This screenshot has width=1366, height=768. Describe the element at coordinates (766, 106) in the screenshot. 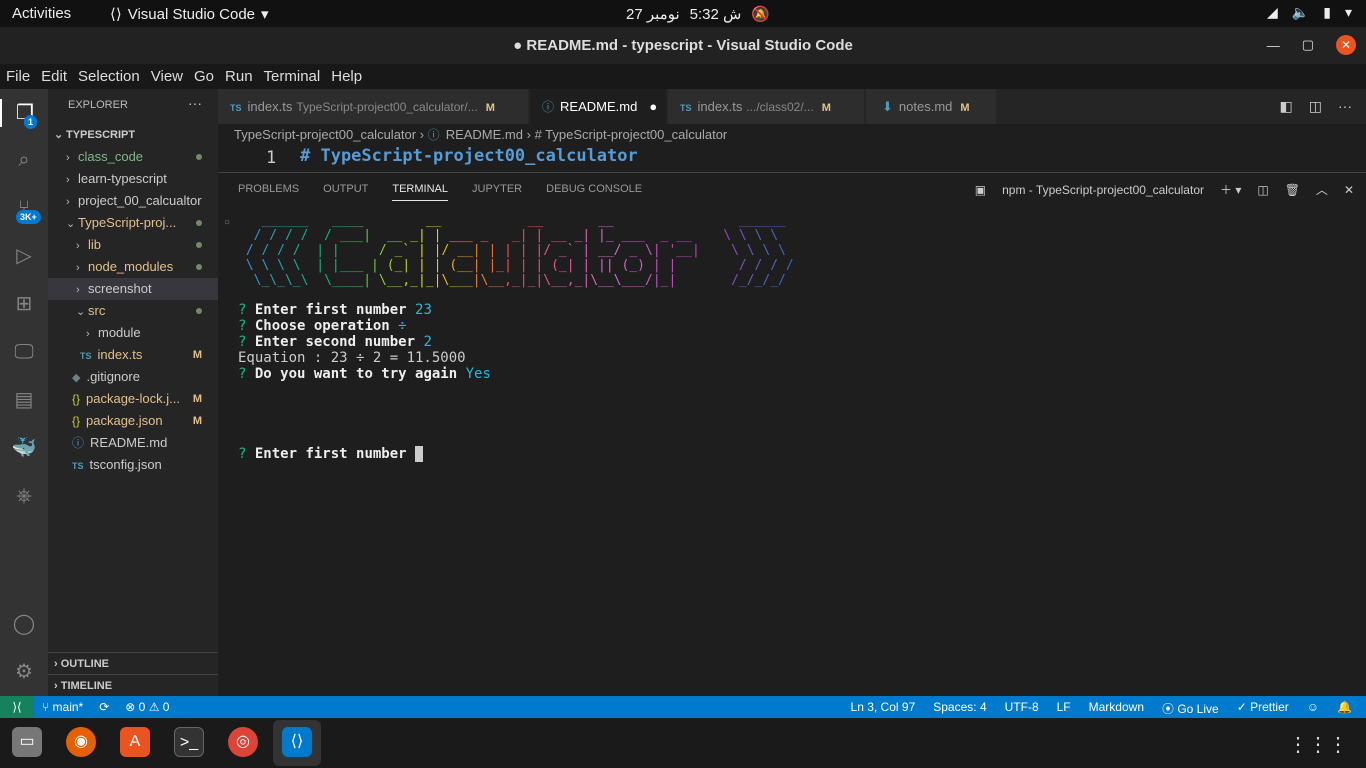

I see `tab-index-ts-class02: TS index.ts .../class02/... M` at that location.